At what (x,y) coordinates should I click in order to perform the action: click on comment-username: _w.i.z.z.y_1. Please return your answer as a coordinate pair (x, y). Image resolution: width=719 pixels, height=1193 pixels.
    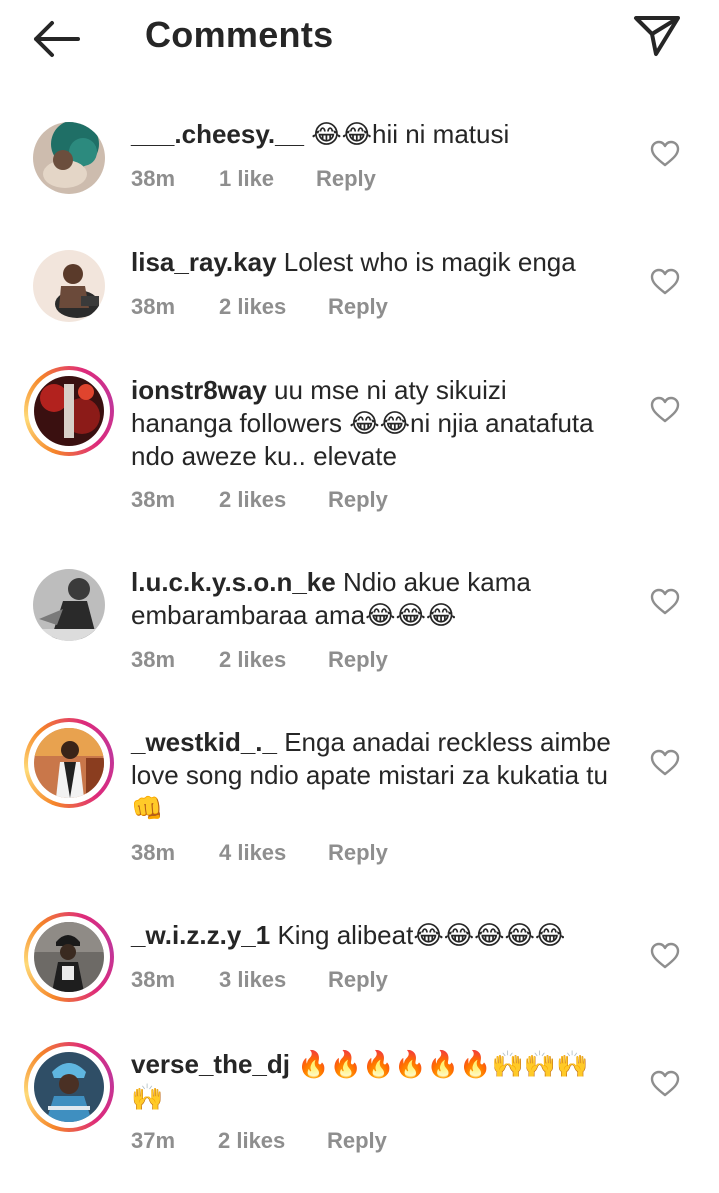
    Looking at the image, I should click on (200, 935).